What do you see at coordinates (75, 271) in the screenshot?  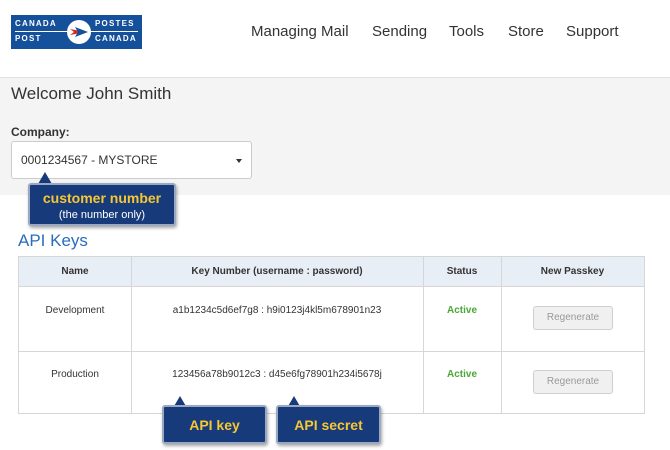 I see `column-header-name: Name` at bounding box center [75, 271].